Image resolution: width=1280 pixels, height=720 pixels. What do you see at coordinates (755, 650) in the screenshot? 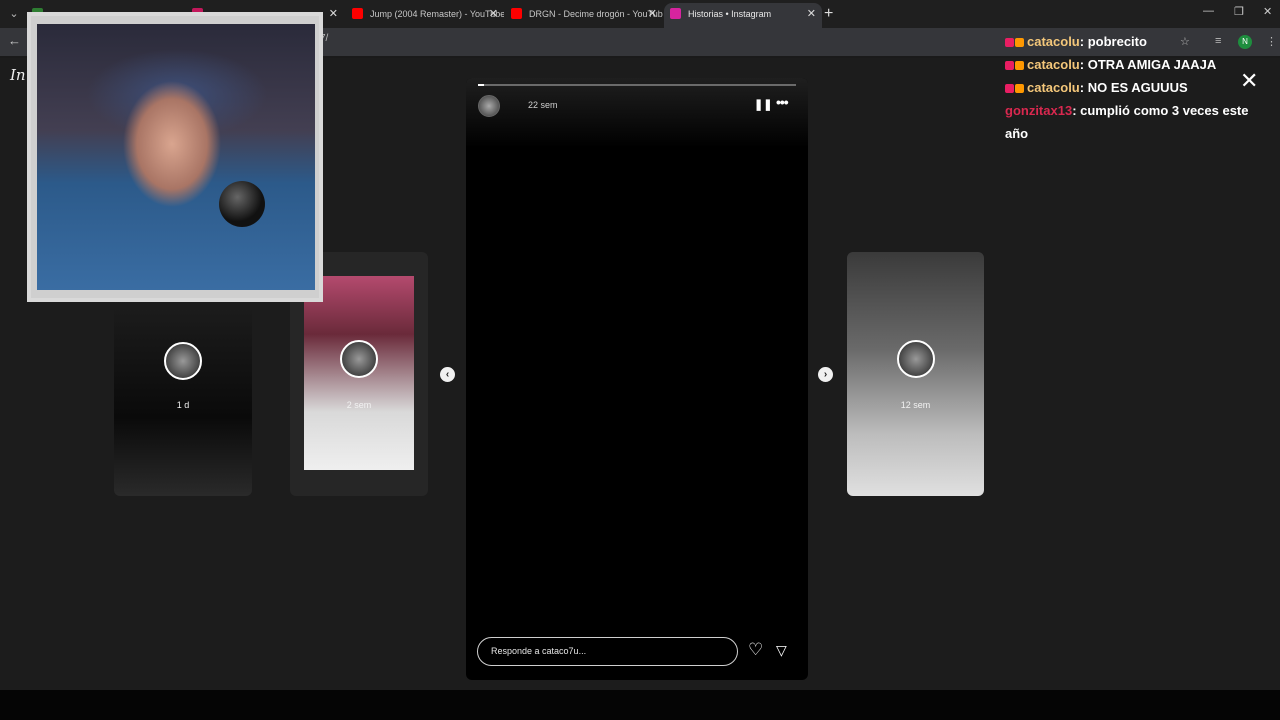
I see `like-heart-icon: ♡` at bounding box center [755, 650].